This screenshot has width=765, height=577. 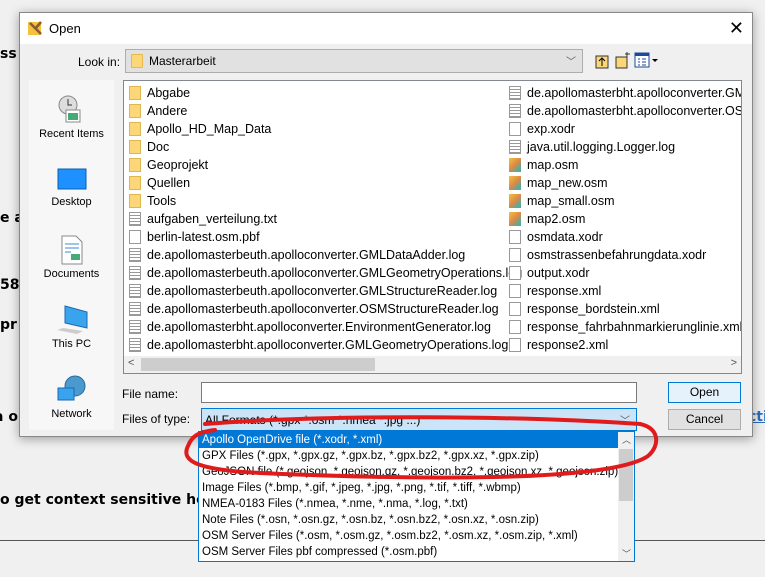 I want to click on file-item: exp.xodr, so click(x=625, y=129).